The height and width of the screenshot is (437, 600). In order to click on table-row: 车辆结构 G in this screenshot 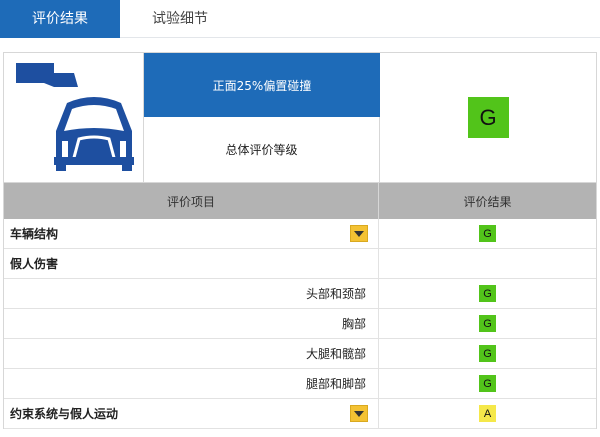, I will do `click(300, 234)`.